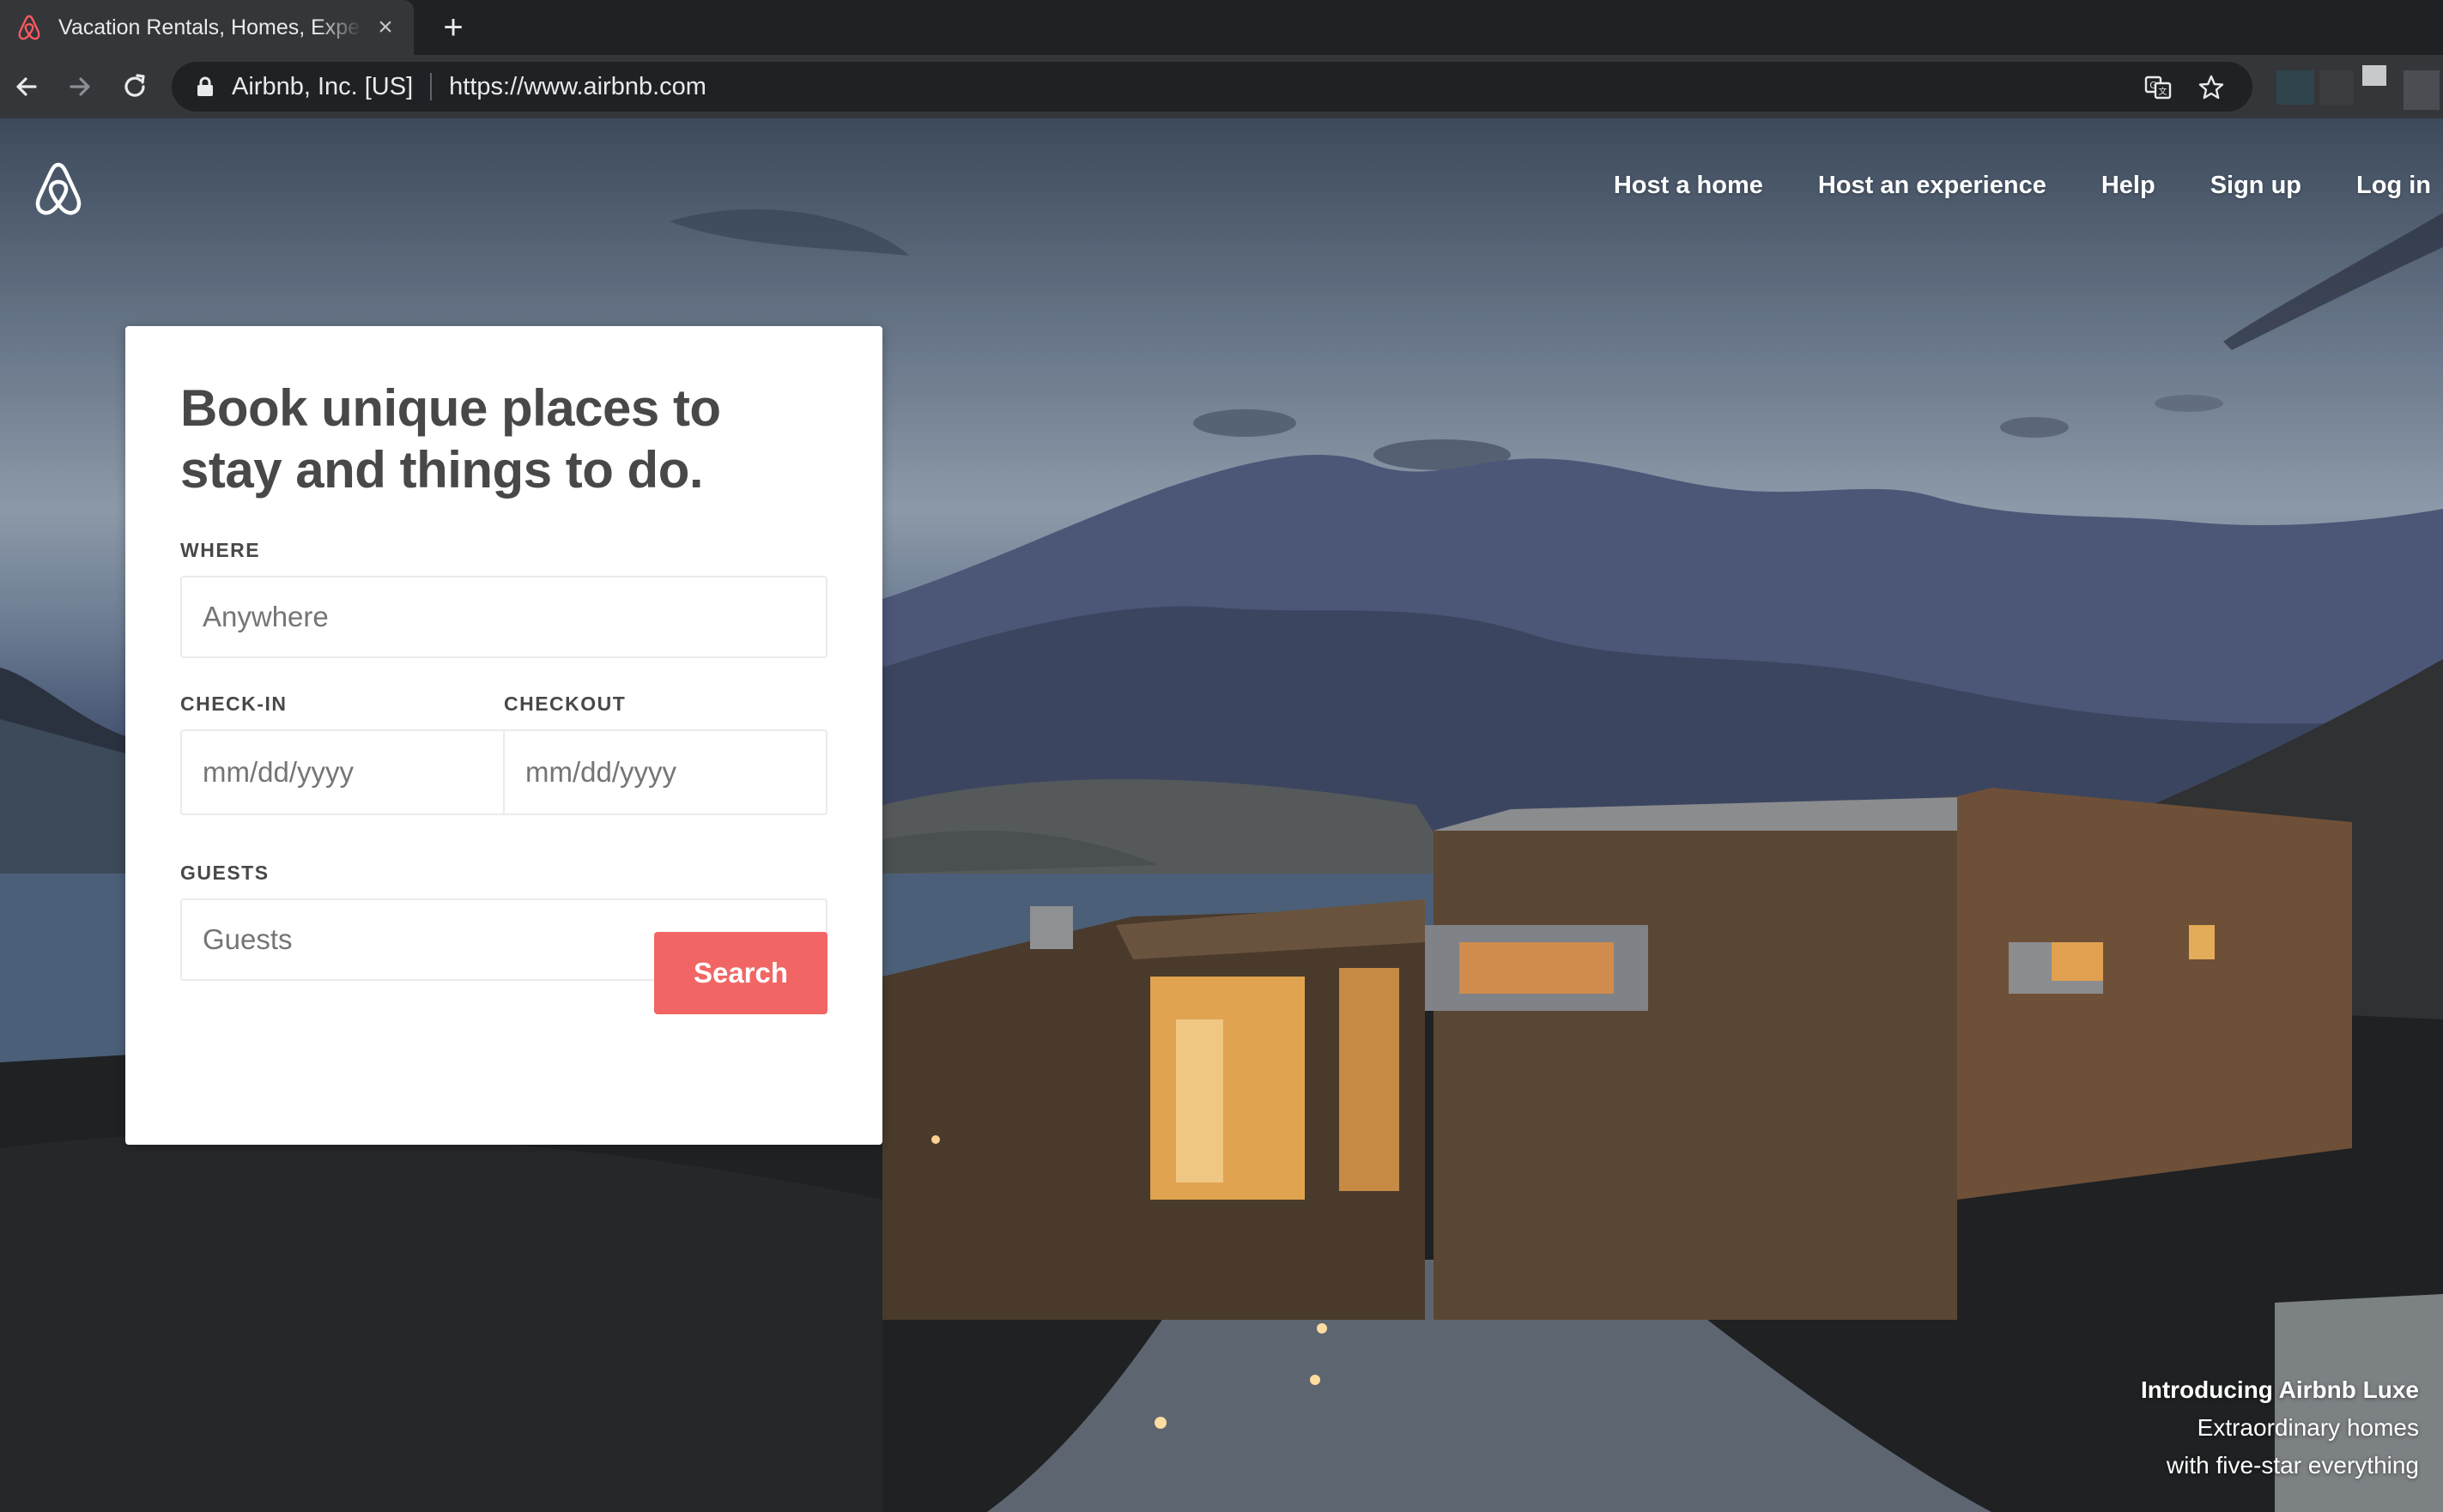 This screenshot has width=2443, height=1512. What do you see at coordinates (205, 86) in the screenshot?
I see `lock-icon` at bounding box center [205, 86].